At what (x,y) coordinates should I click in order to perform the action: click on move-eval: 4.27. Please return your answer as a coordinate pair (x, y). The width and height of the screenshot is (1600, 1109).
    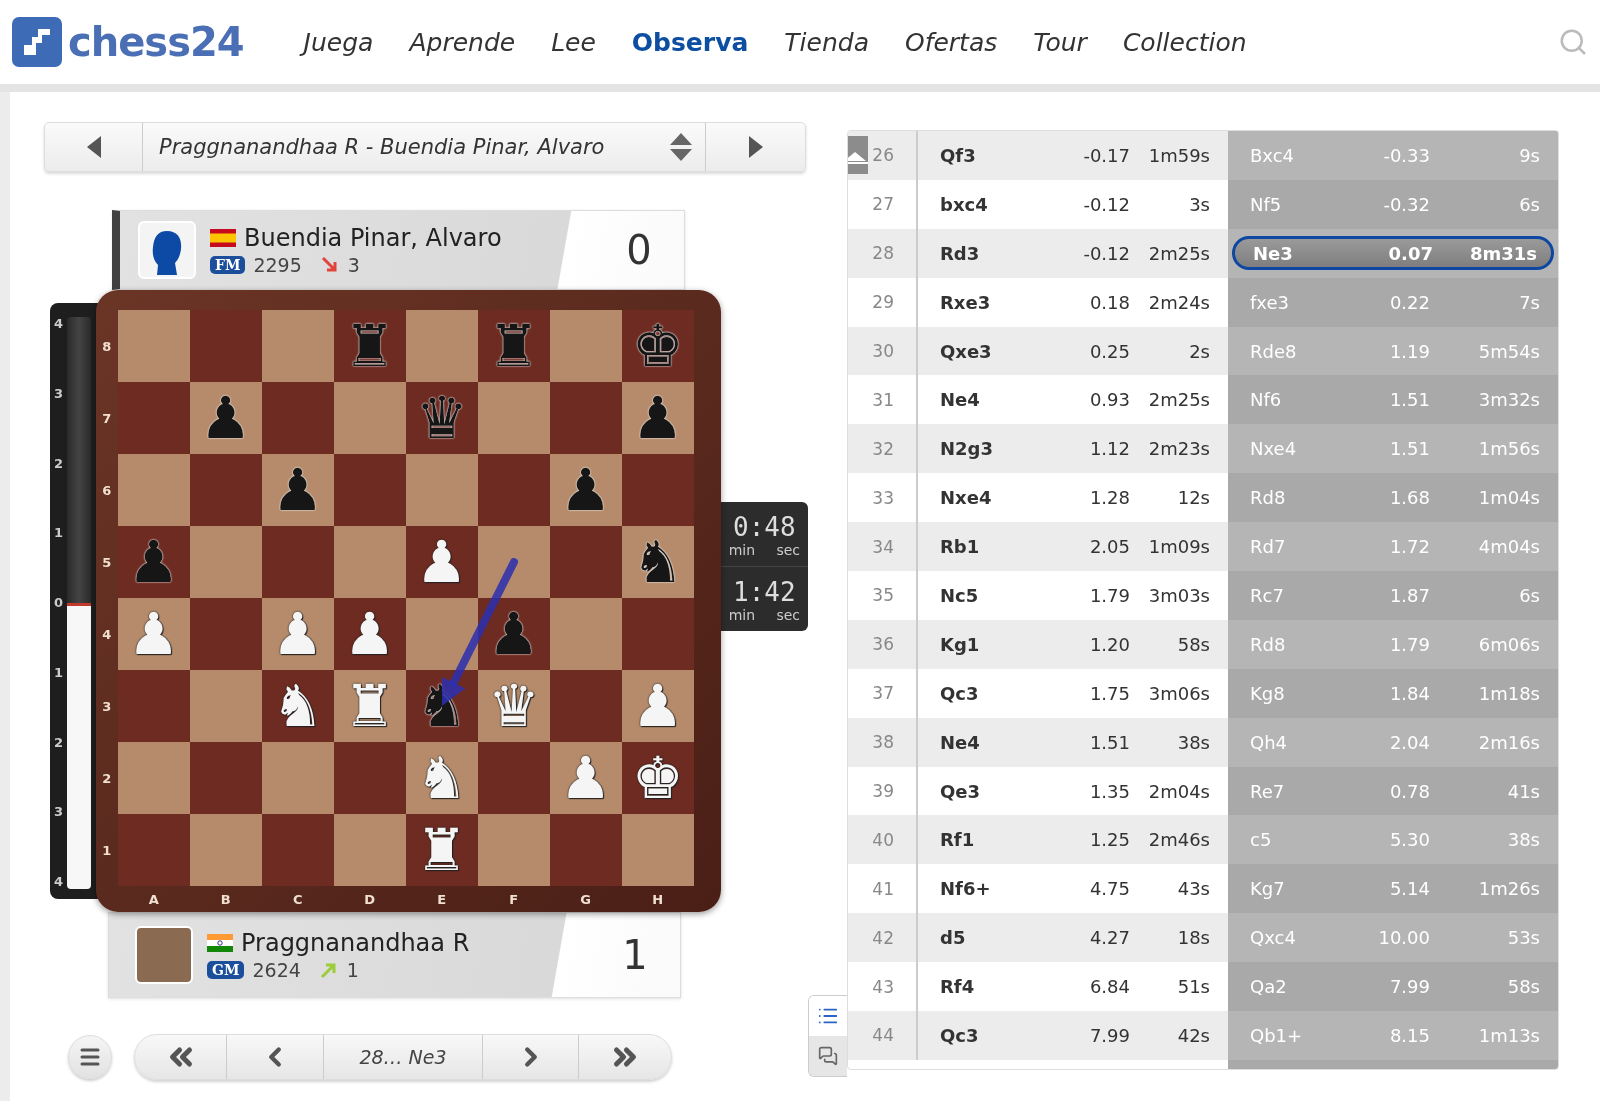
    Looking at the image, I should click on (1109, 938).